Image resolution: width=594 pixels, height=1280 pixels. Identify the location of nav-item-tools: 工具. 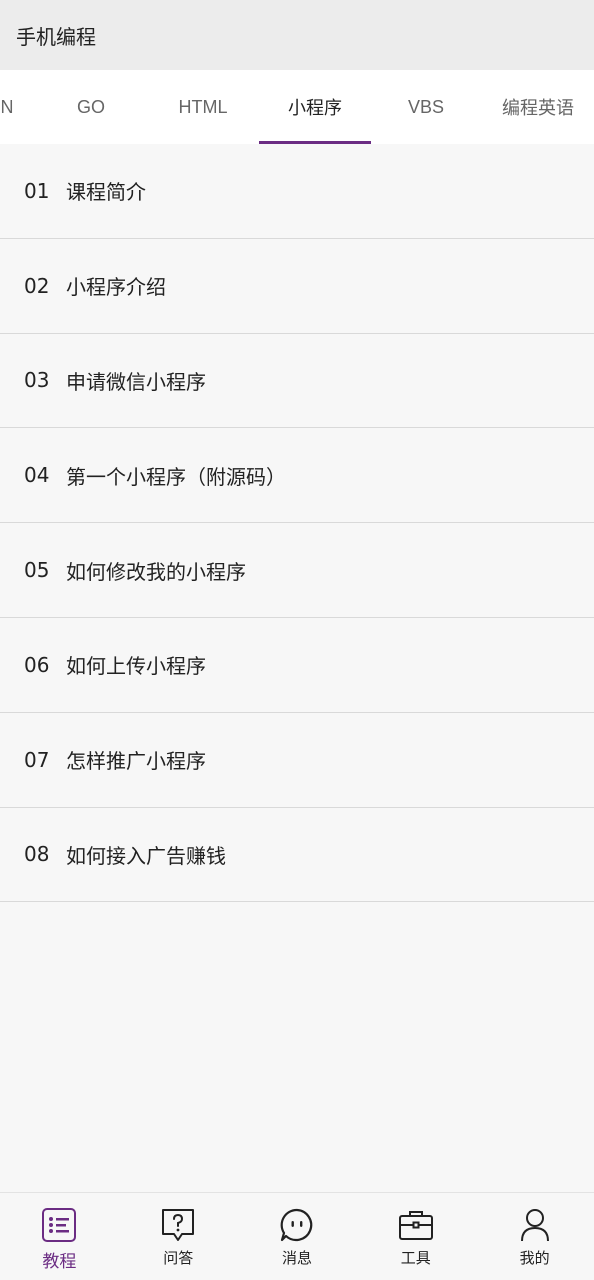
(415, 1236).